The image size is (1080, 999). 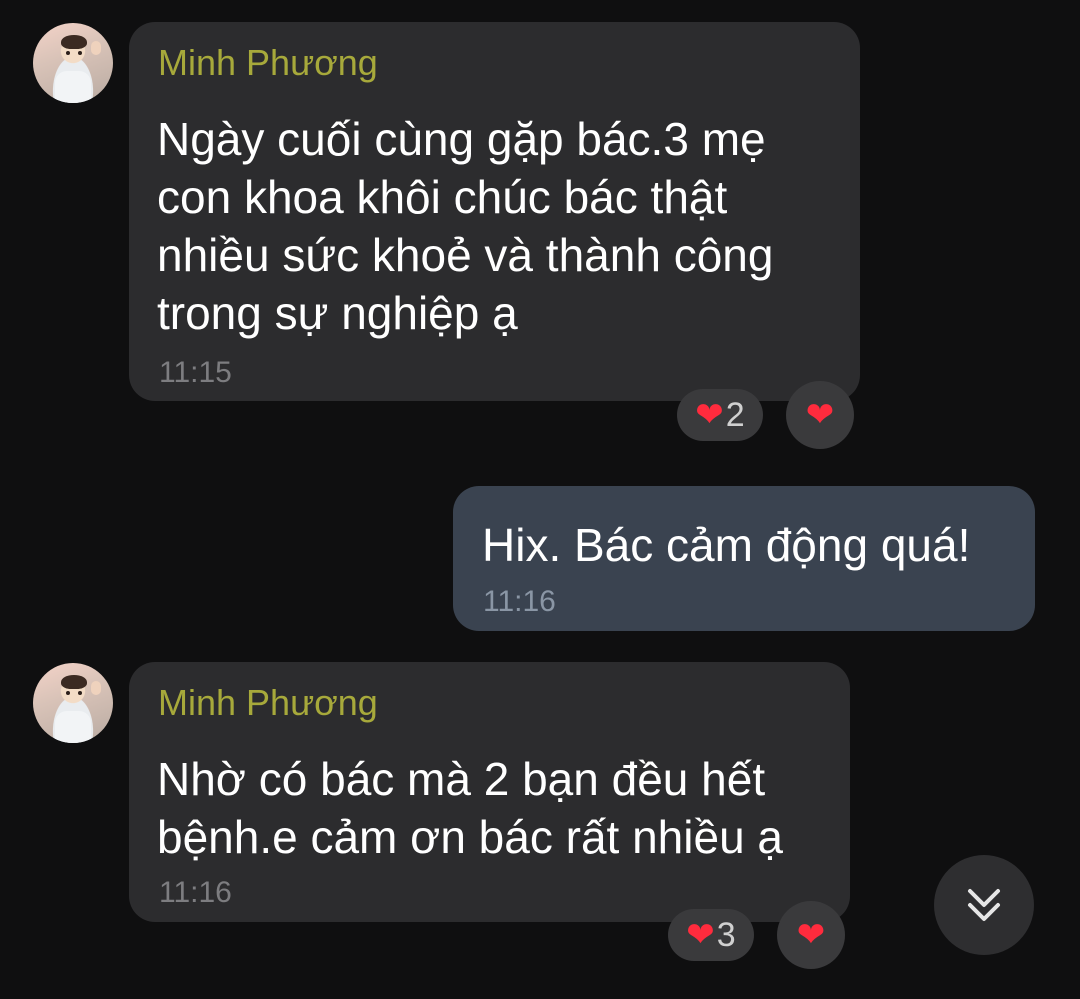 I want to click on scroll-to-bottom-button, so click(x=984, y=905).